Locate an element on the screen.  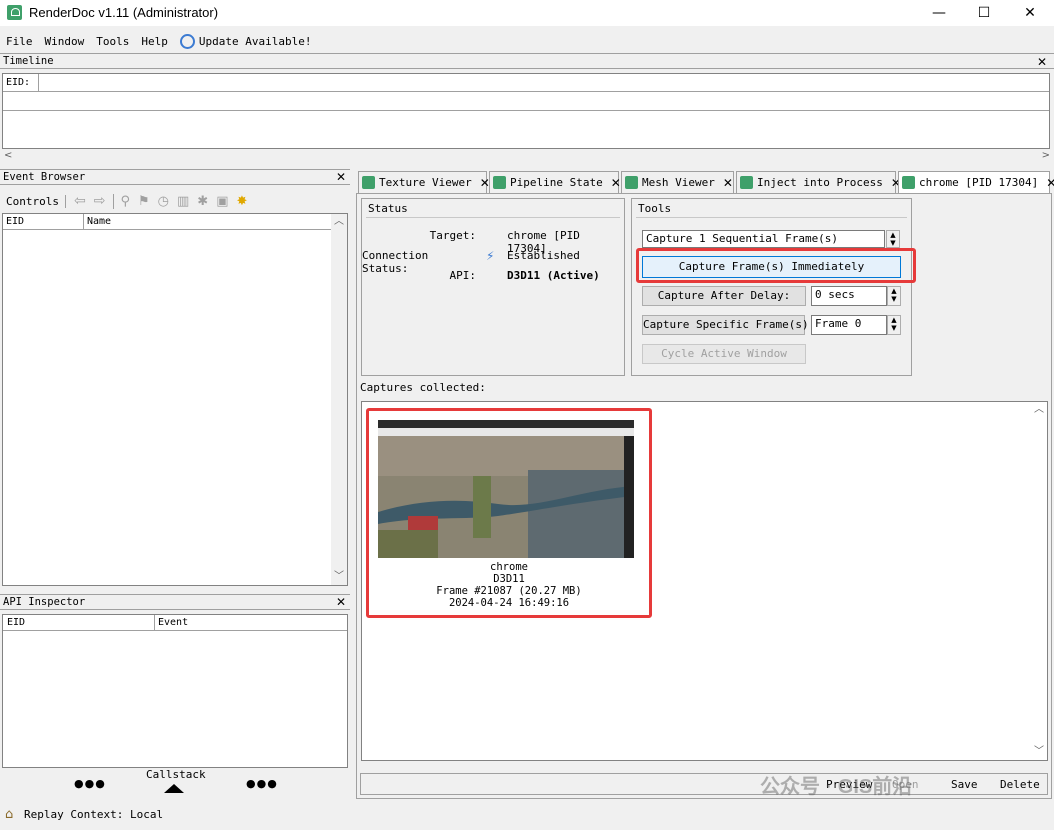
timeline-area: EID: is located at coordinates (526, 111).